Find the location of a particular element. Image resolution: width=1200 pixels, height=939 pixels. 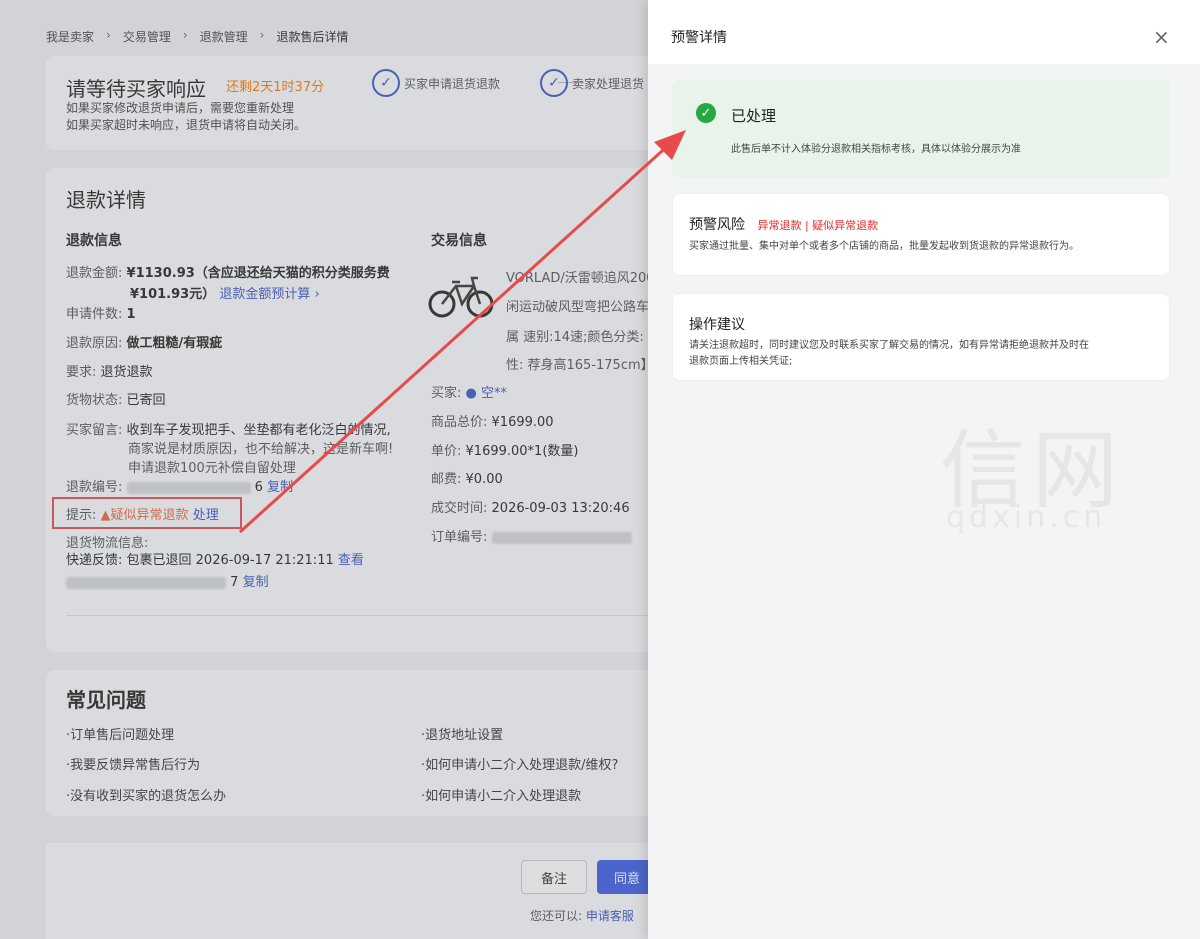

advice-desc-line: 退款页面上传相关凭证; is located at coordinates (741, 361).